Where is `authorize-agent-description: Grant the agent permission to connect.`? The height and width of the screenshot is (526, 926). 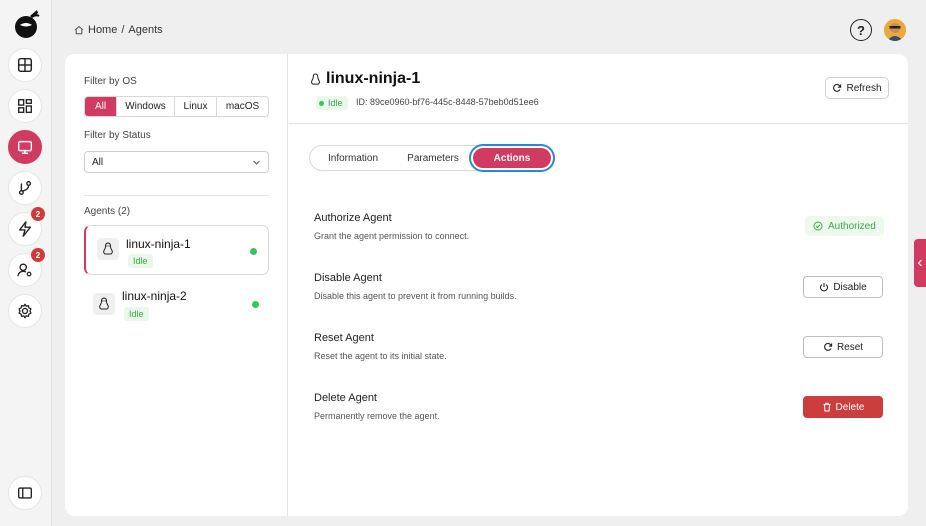
authorize-agent-description: Grant the agent permission to connect. is located at coordinates (392, 236).